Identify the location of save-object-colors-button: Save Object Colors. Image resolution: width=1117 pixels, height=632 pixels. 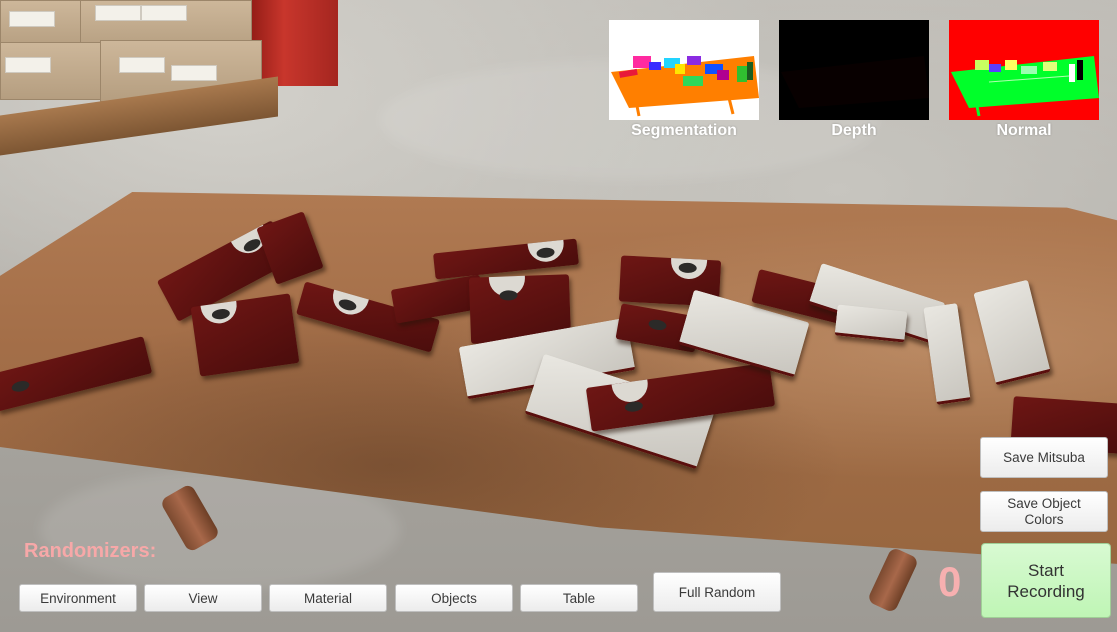
(1044, 511).